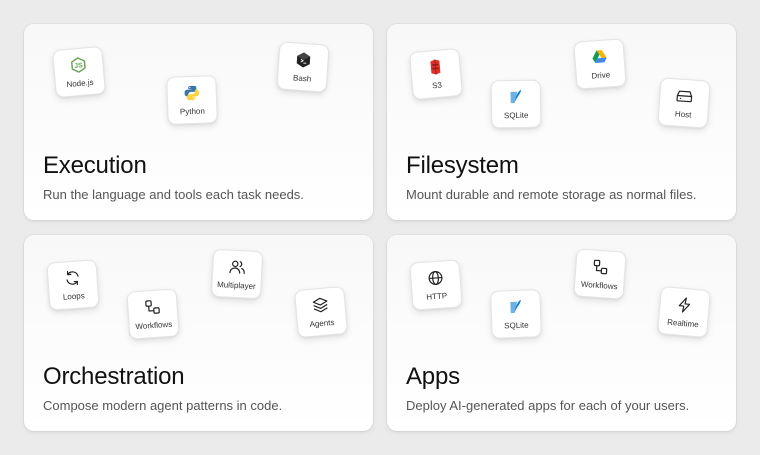 The image size is (760, 455). I want to click on bash-icon, so click(303, 59).